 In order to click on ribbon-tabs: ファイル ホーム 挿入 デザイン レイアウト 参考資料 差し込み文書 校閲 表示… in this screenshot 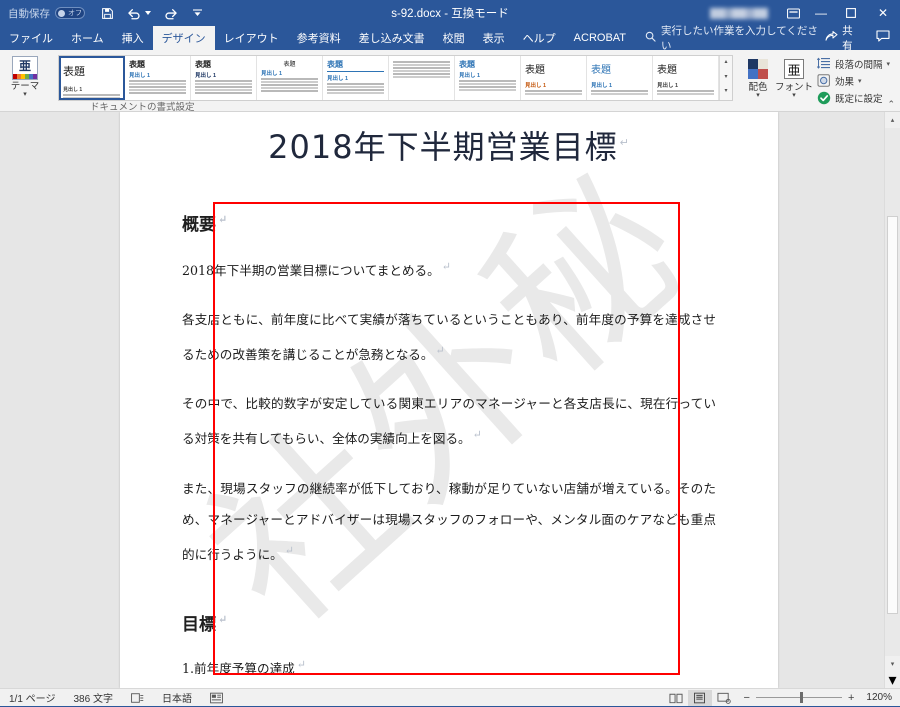, I will do `click(317, 38)`.